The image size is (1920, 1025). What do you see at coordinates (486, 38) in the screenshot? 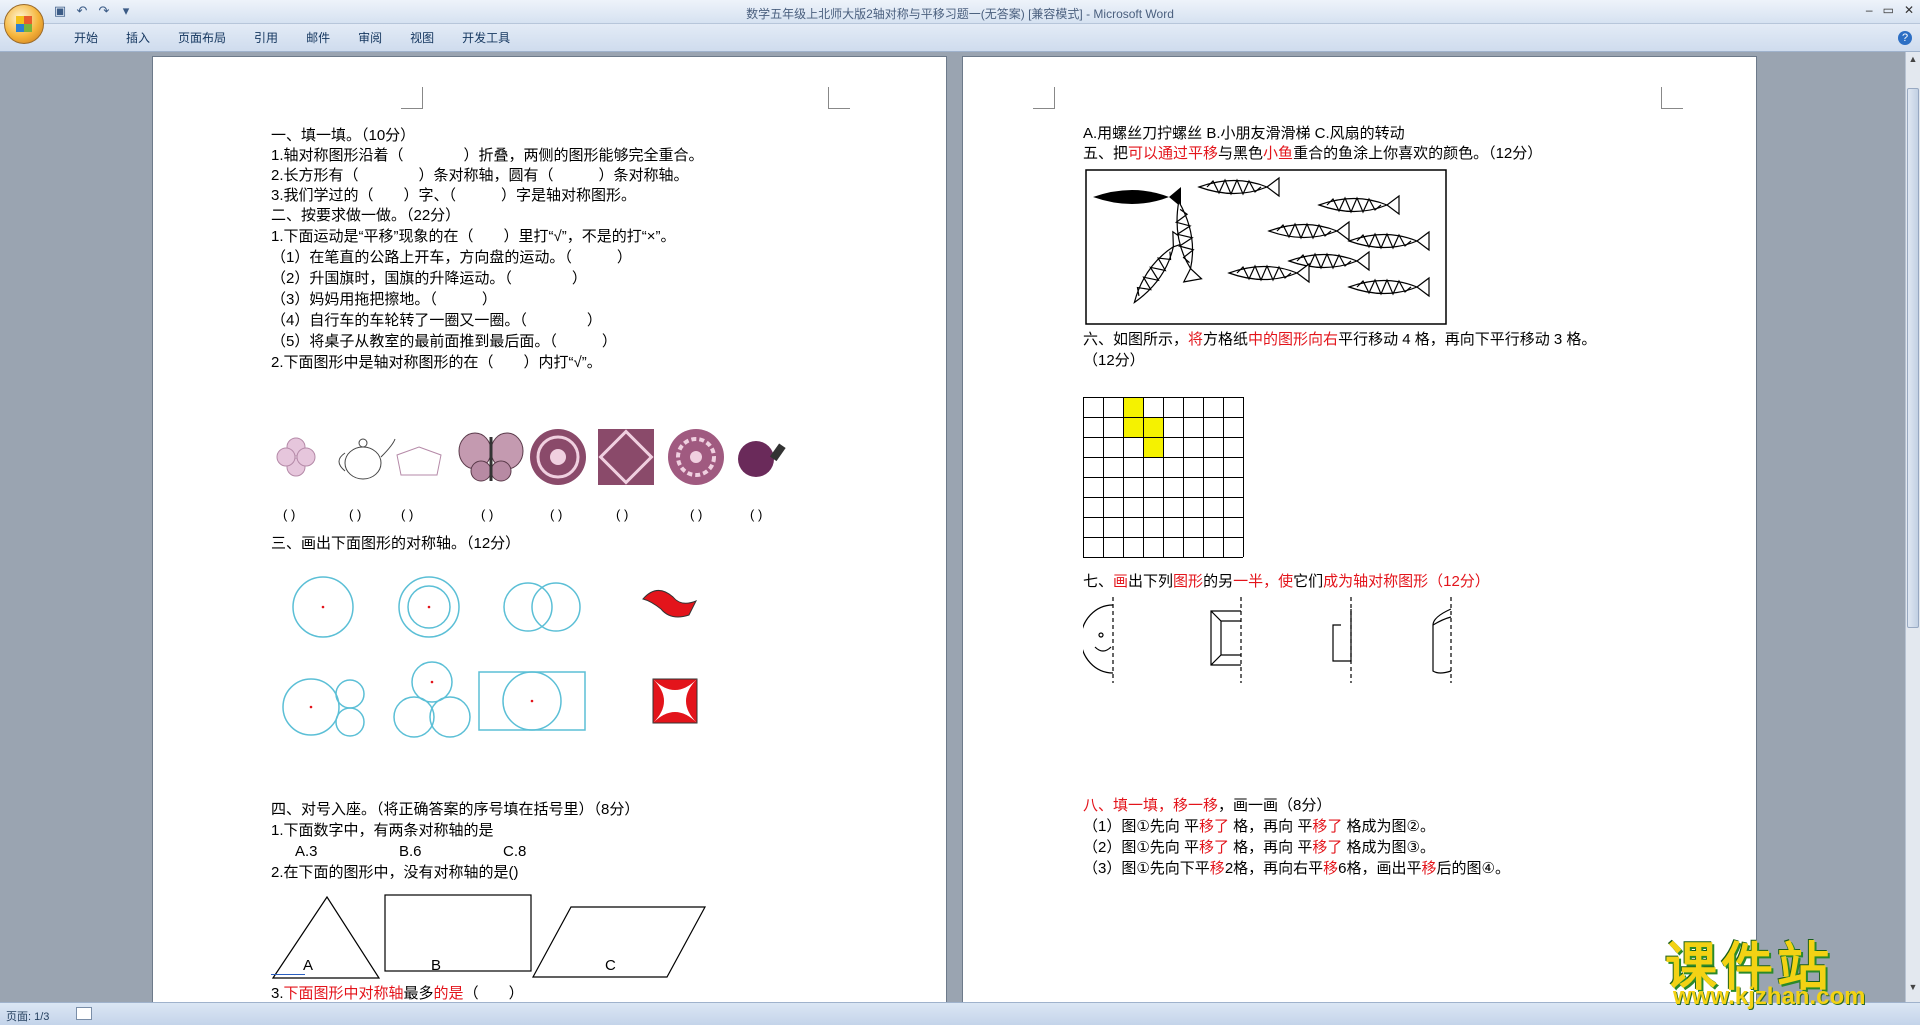
I see `tab-7: 开发工具` at bounding box center [486, 38].